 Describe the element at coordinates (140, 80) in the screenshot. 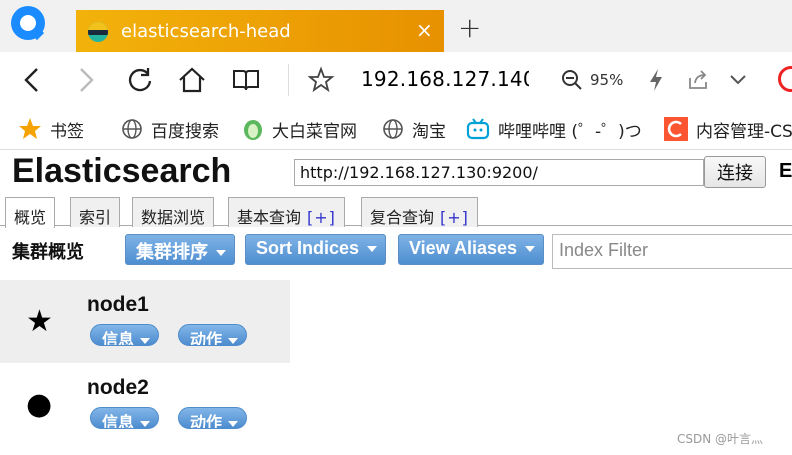

I see `reload-icon` at that location.